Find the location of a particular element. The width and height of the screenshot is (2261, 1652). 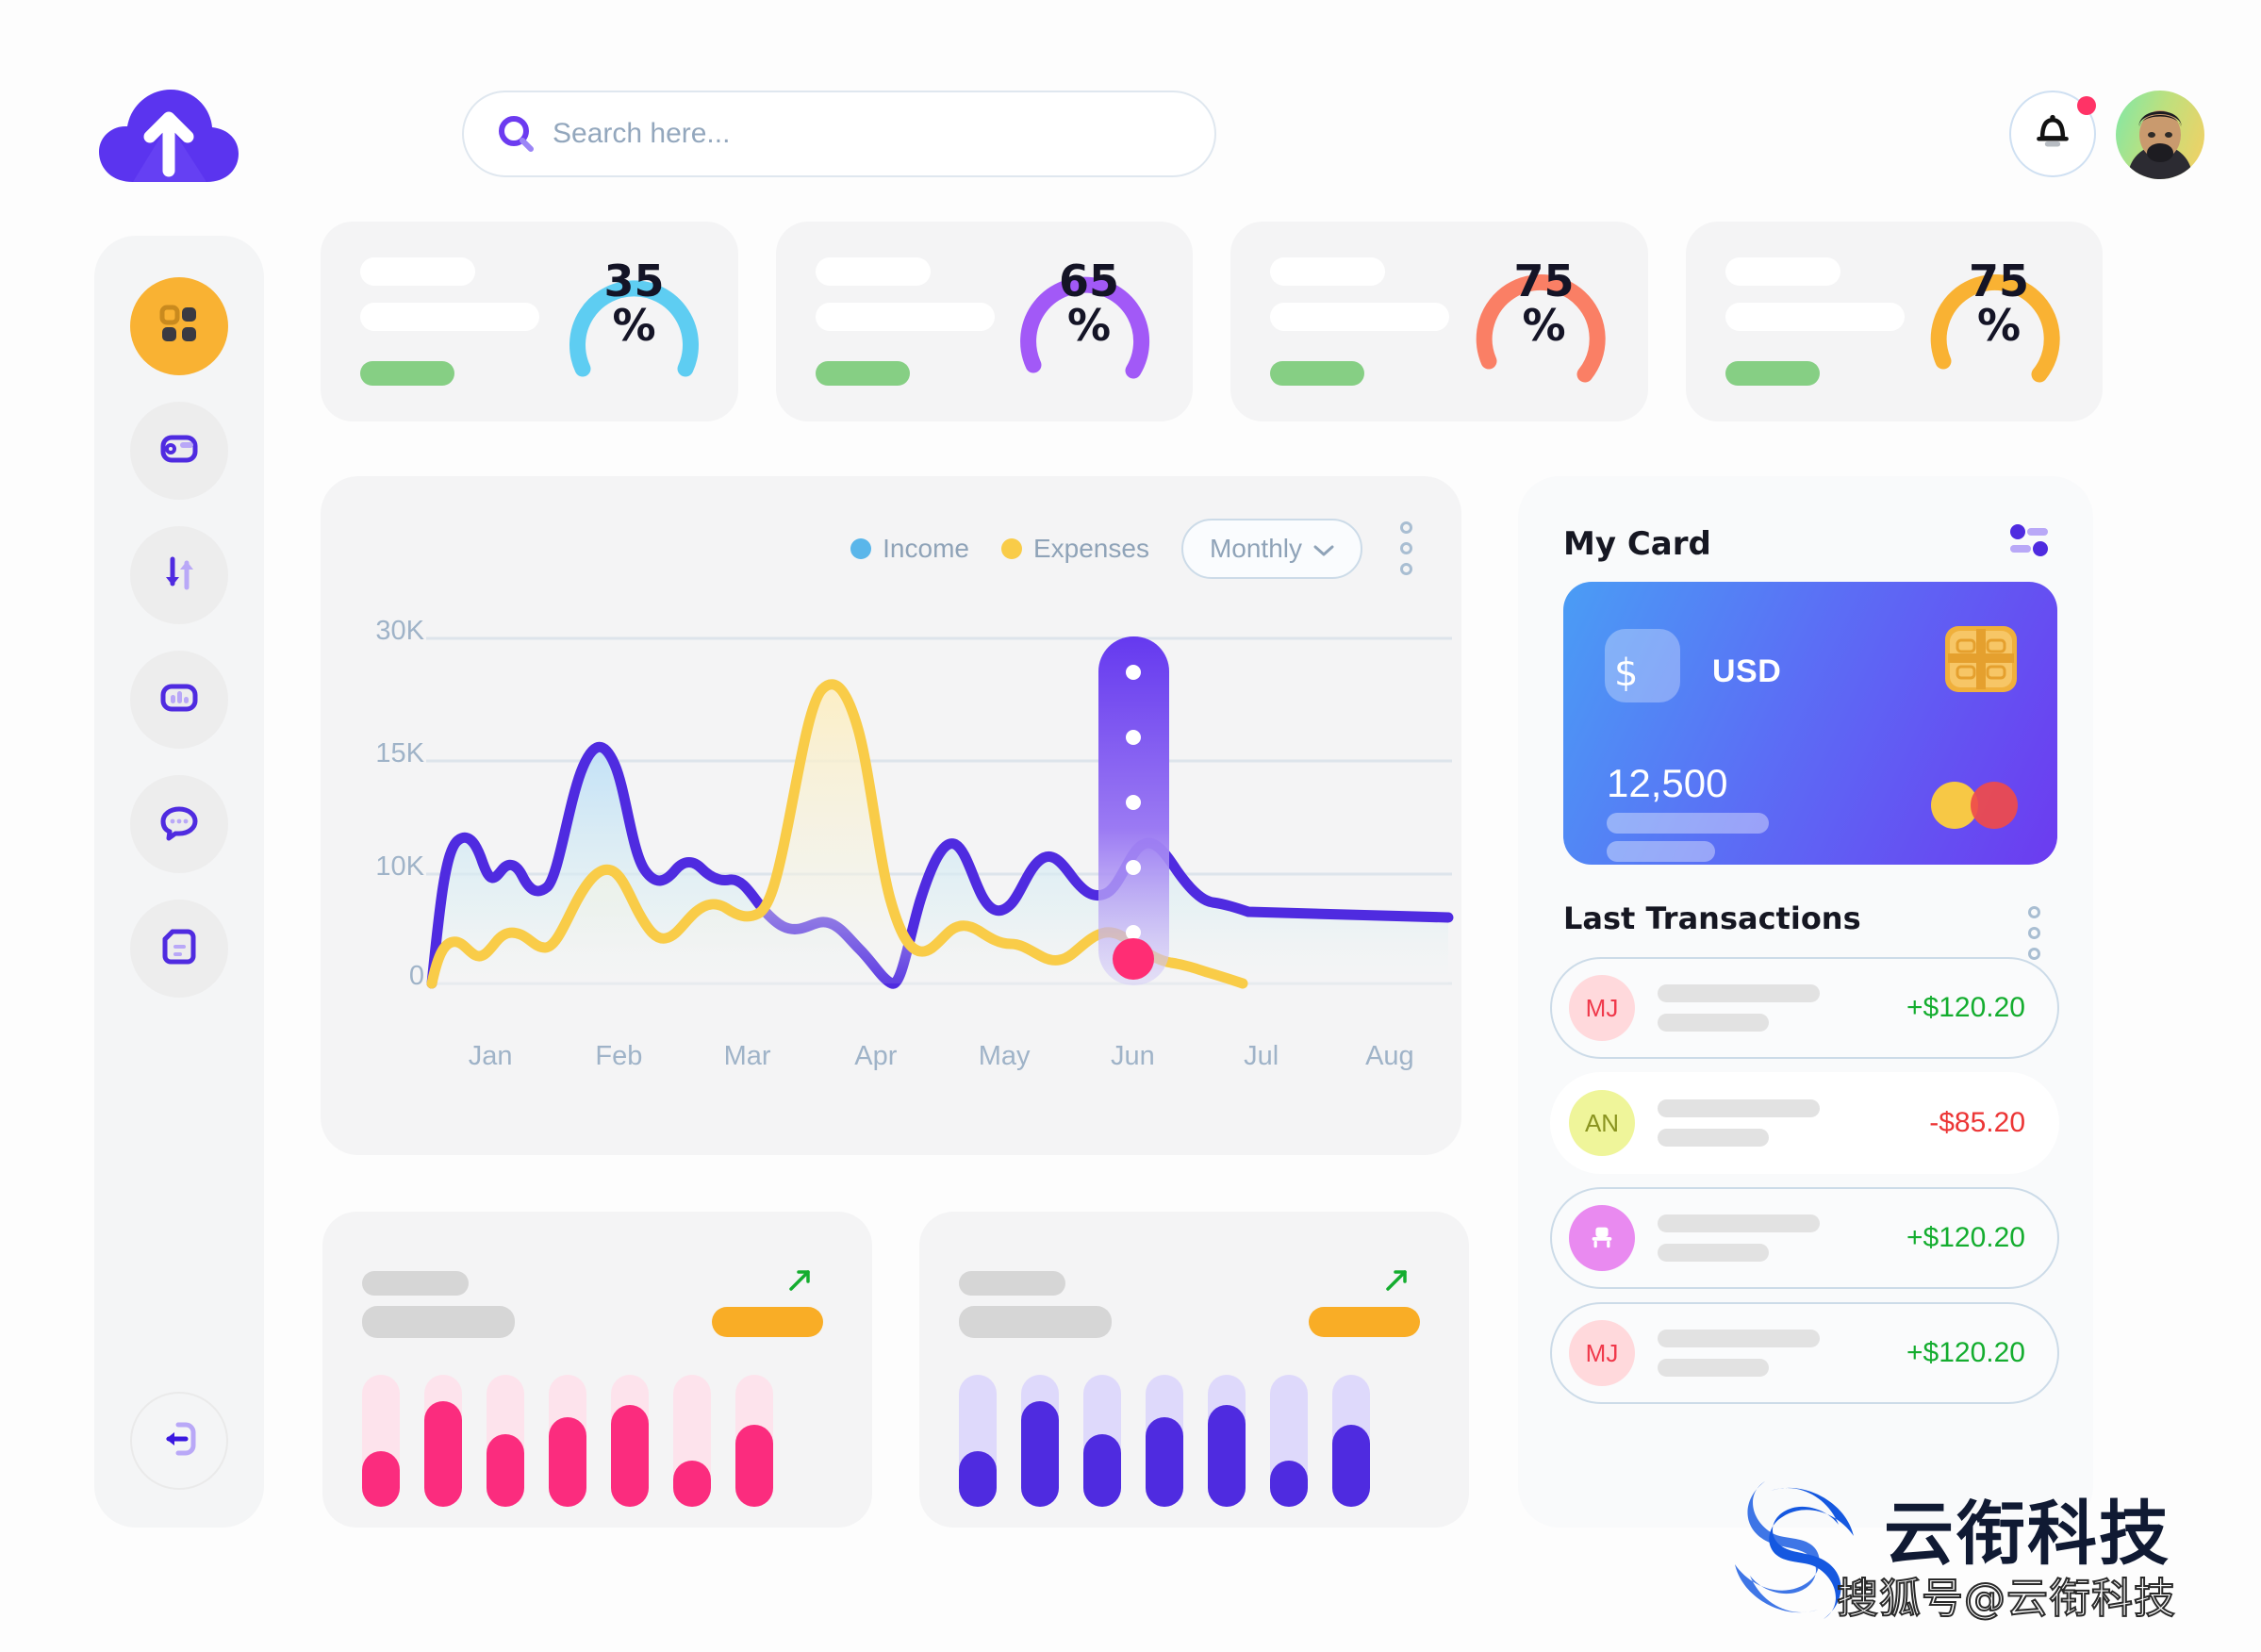

my-card-title: My Card is located at coordinates (1637, 544).